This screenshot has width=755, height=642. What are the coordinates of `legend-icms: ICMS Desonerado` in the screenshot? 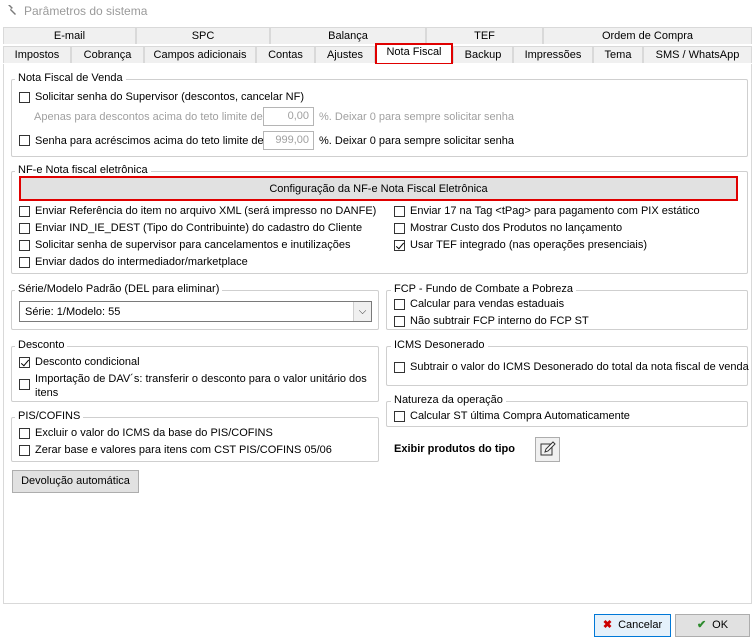 It's located at (439, 345).